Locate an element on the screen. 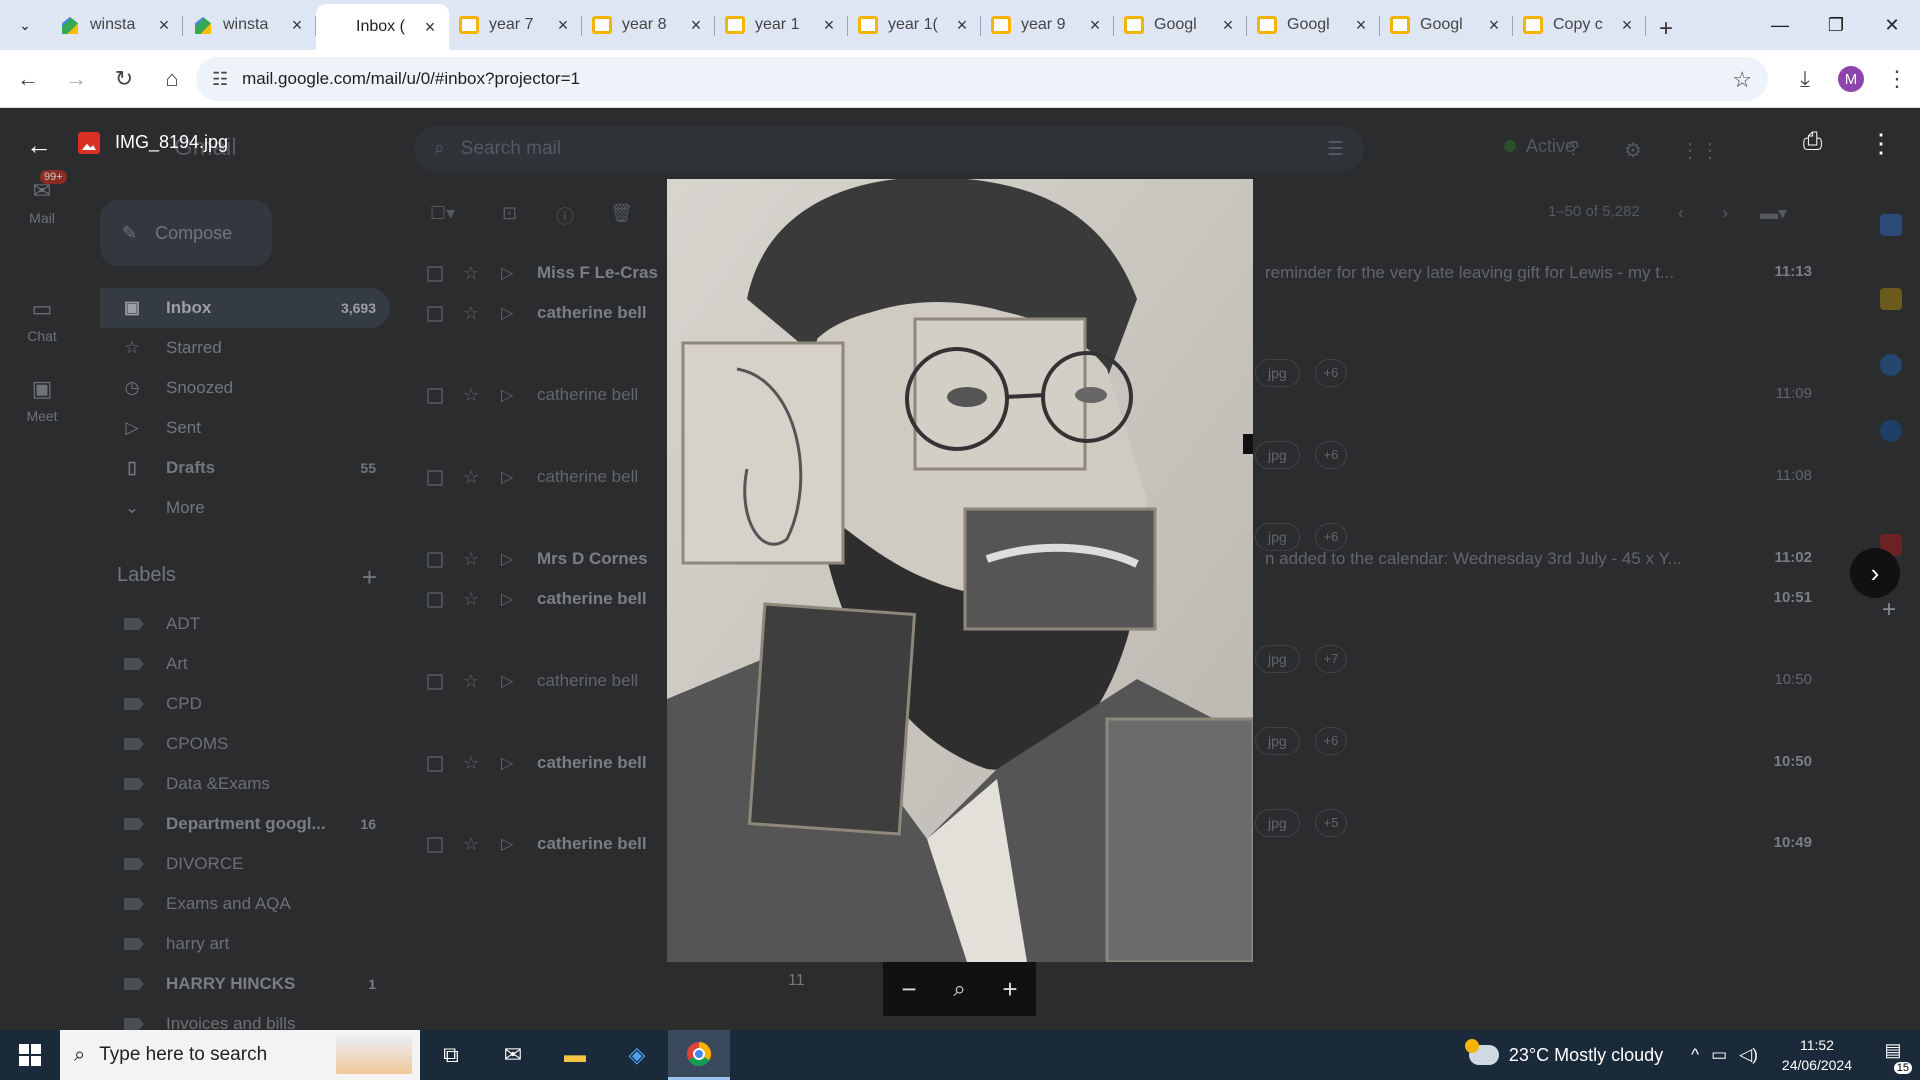 This screenshot has height=1080, width=1920. get-addons-icon: + is located at coordinates (1889, 610).